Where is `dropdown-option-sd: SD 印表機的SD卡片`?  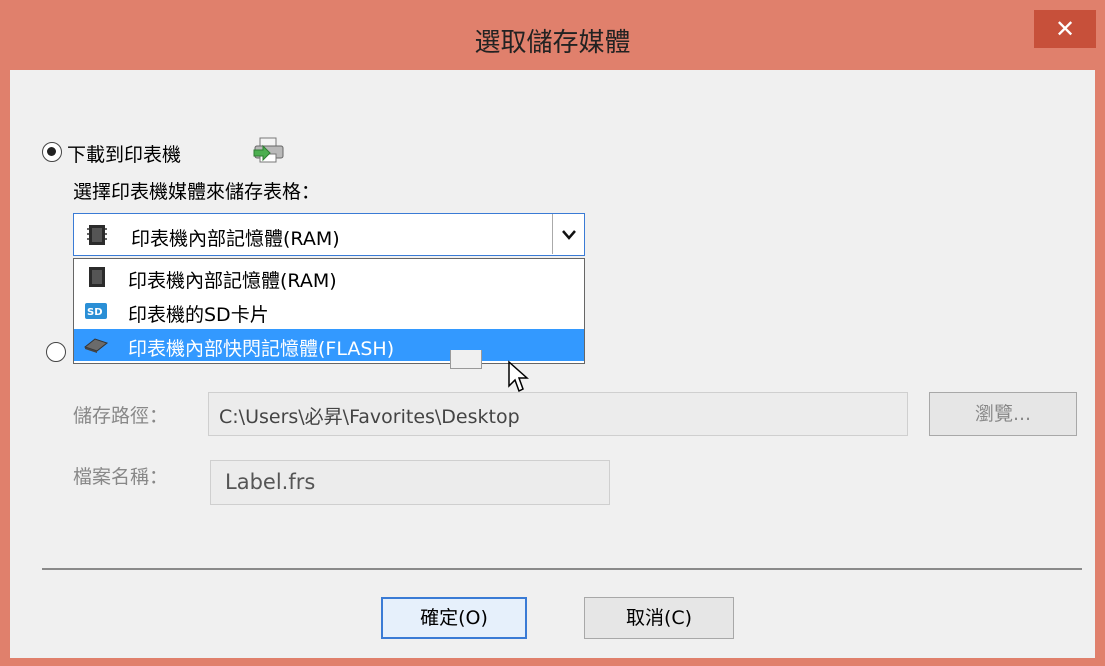 dropdown-option-sd: SD 印表機的SD卡片 is located at coordinates (329, 311).